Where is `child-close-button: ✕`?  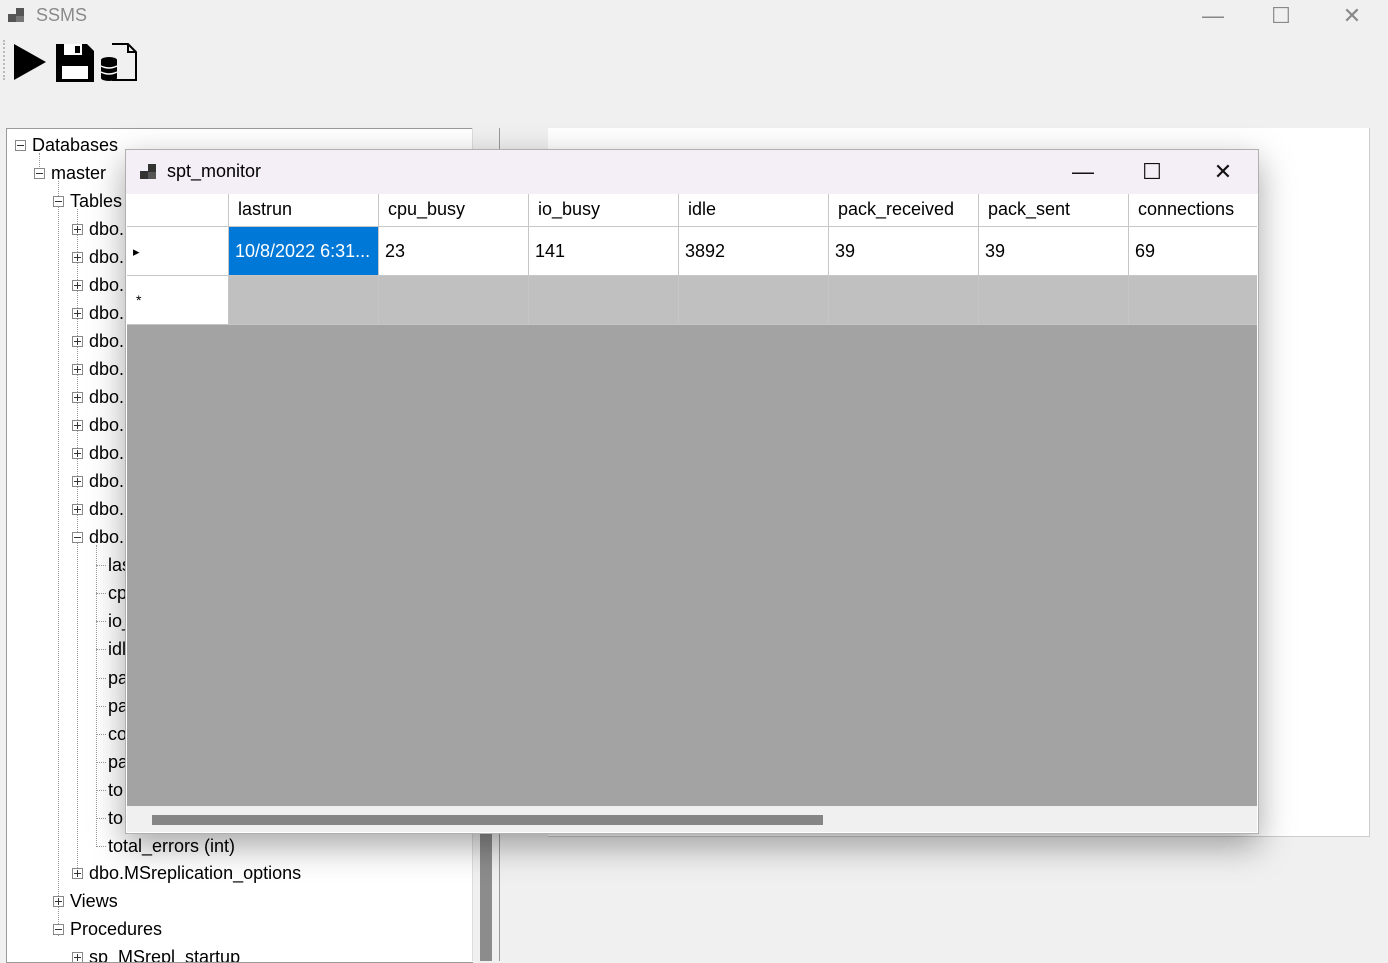
child-close-button: ✕ is located at coordinates (1223, 172).